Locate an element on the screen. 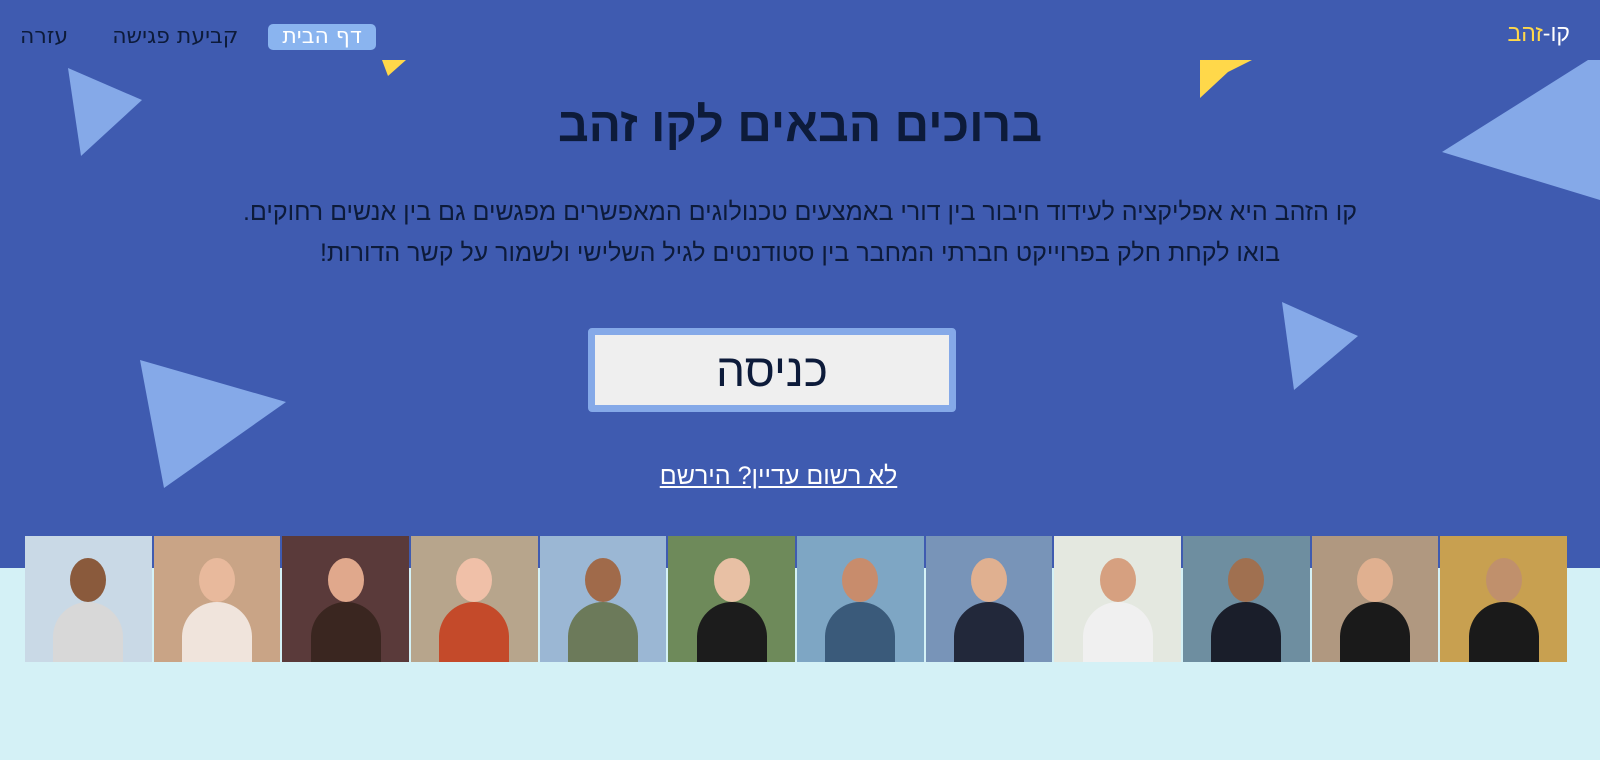  enter-button: כניסה is located at coordinates (772, 370).